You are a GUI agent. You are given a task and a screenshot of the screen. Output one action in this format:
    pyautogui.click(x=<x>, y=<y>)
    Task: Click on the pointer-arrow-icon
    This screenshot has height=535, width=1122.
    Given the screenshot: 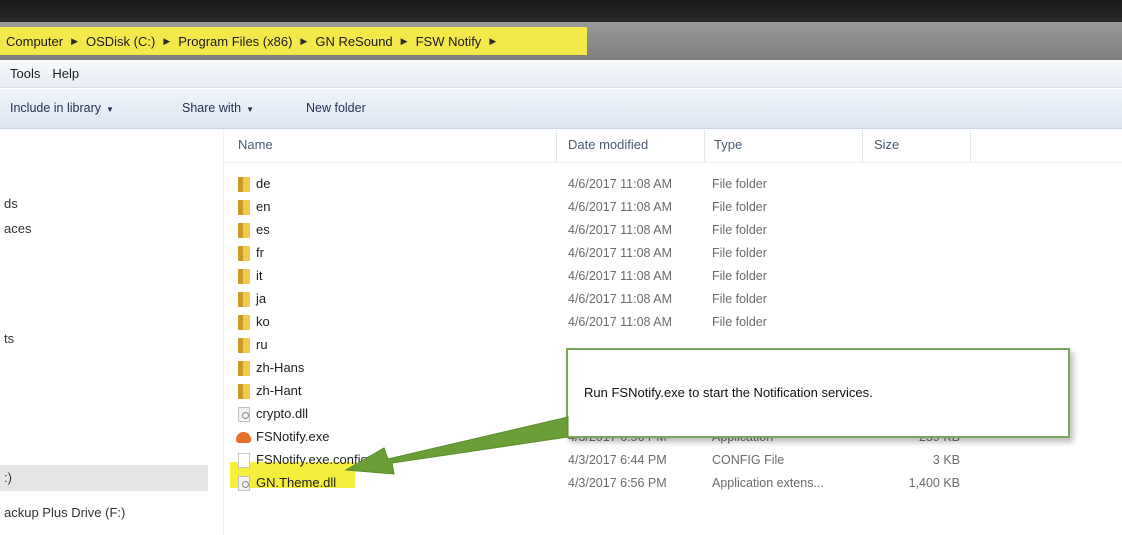 What is the action you would take?
    pyautogui.click(x=456, y=445)
    